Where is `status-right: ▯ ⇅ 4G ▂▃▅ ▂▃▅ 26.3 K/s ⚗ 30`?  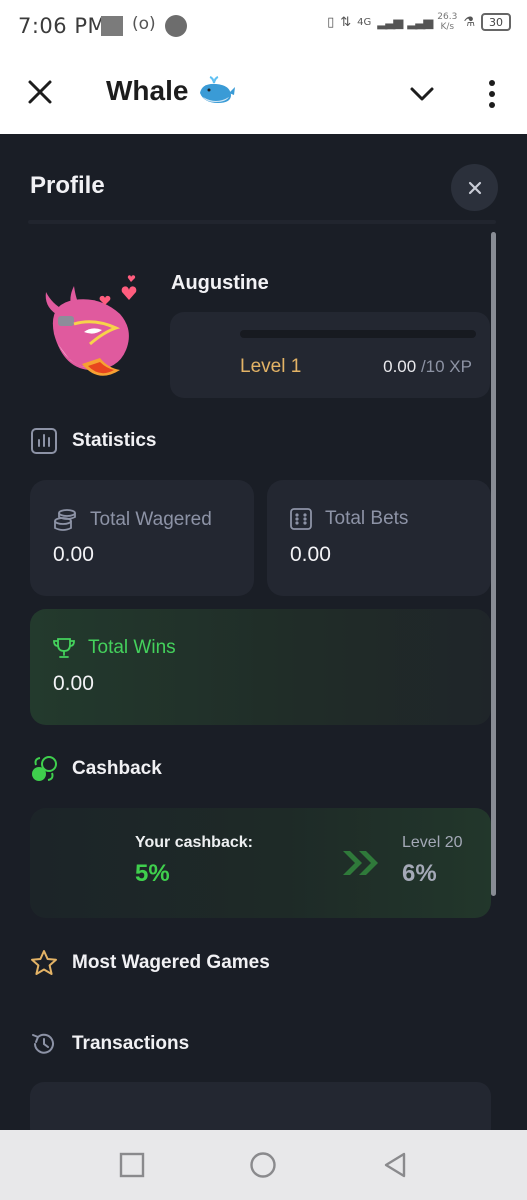
status-right: ▯ ⇅ 4G ▂▃▅ ▂▃▅ 26.3 K/s ⚗ 30 is located at coordinates (419, 22).